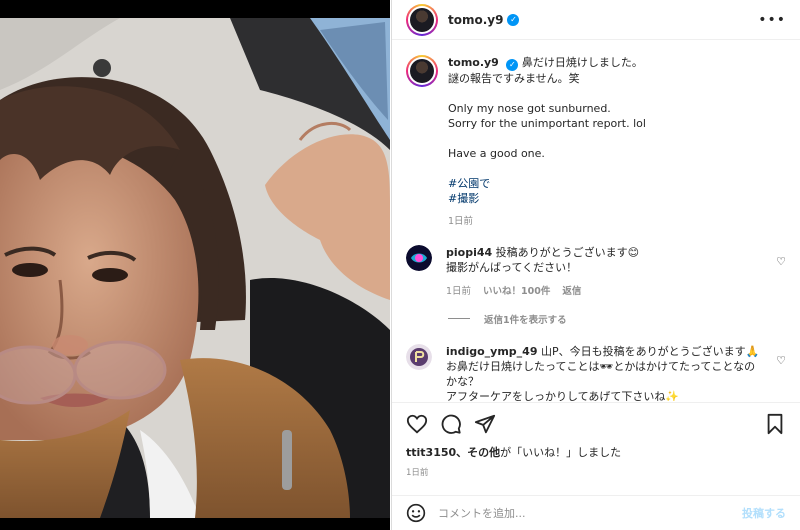 This screenshot has height=530, width=800. I want to click on caption-line-3: Only my nose got sunburned., so click(529, 108).